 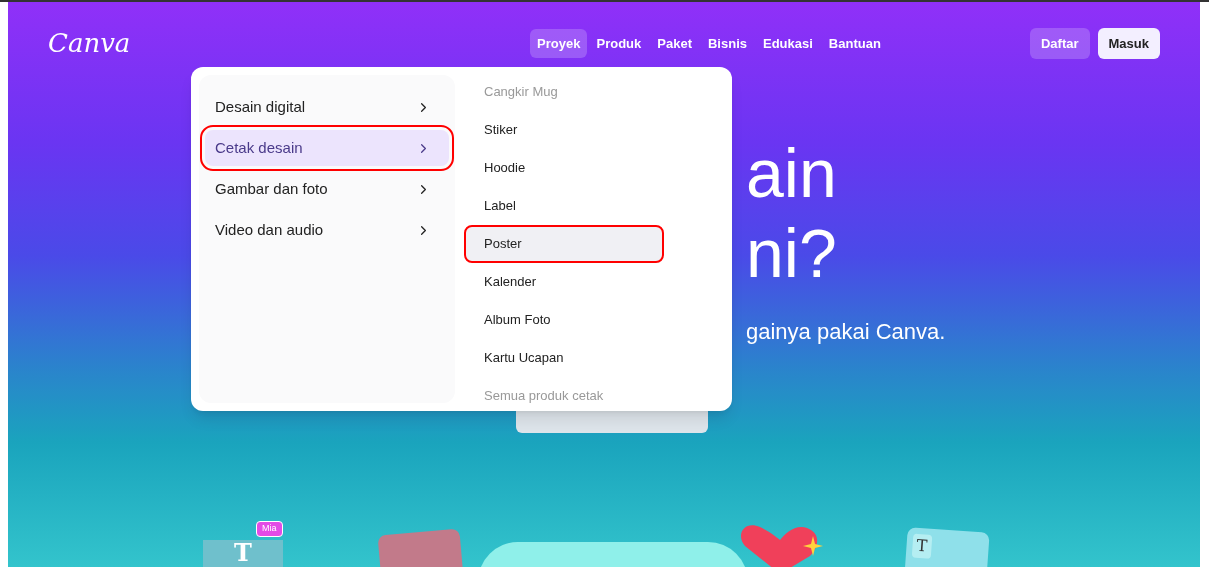 What do you see at coordinates (792, 253) in the screenshot?
I see `hero-heading: ni?` at bounding box center [792, 253].